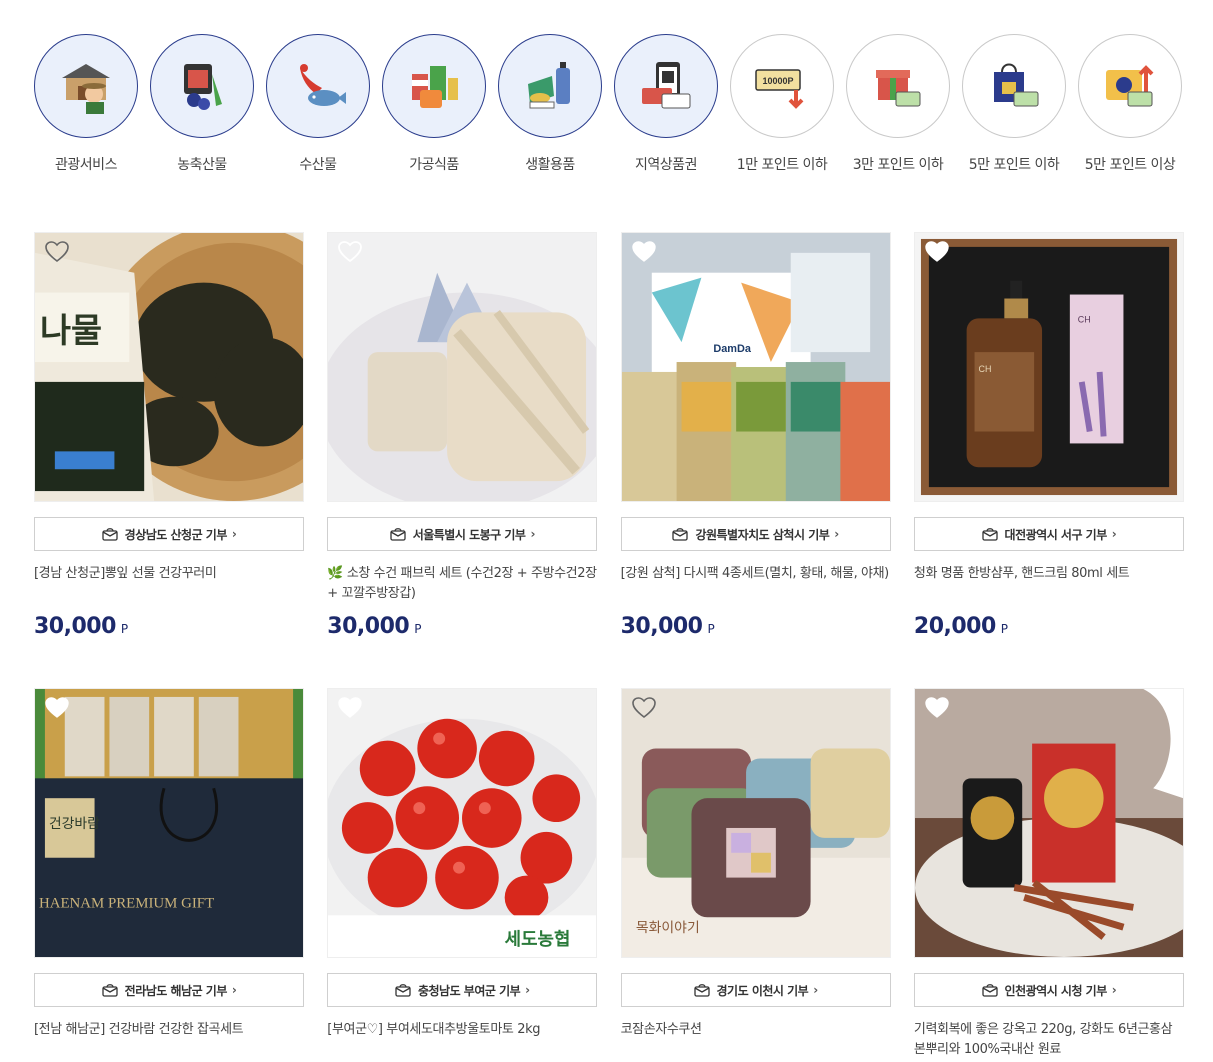 This screenshot has height=1062, width=1213. What do you see at coordinates (368, 626) in the screenshot?
I see `price-value: 30,000` at bounding box center [368, 626].